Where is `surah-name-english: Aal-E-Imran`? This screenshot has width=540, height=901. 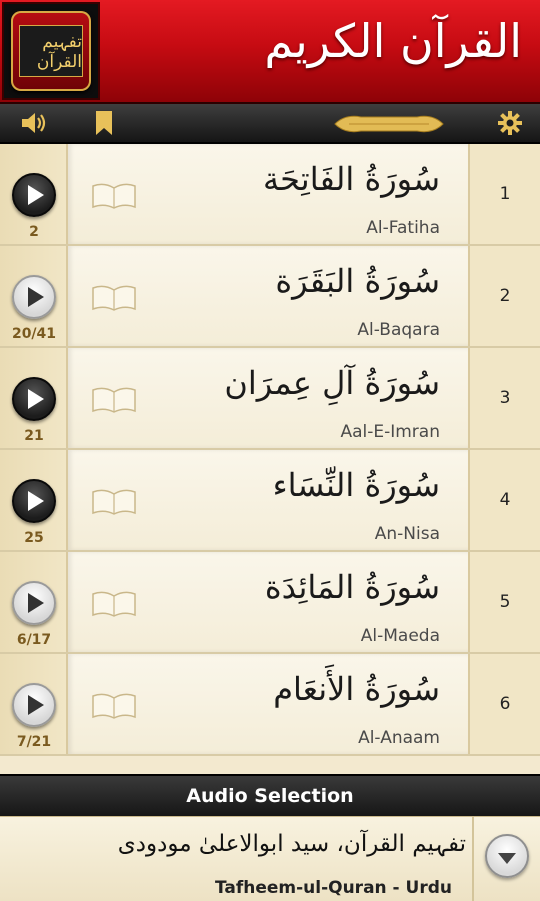 surah-name-english: Aal-E-Imran is located at coordinates (390, 432).